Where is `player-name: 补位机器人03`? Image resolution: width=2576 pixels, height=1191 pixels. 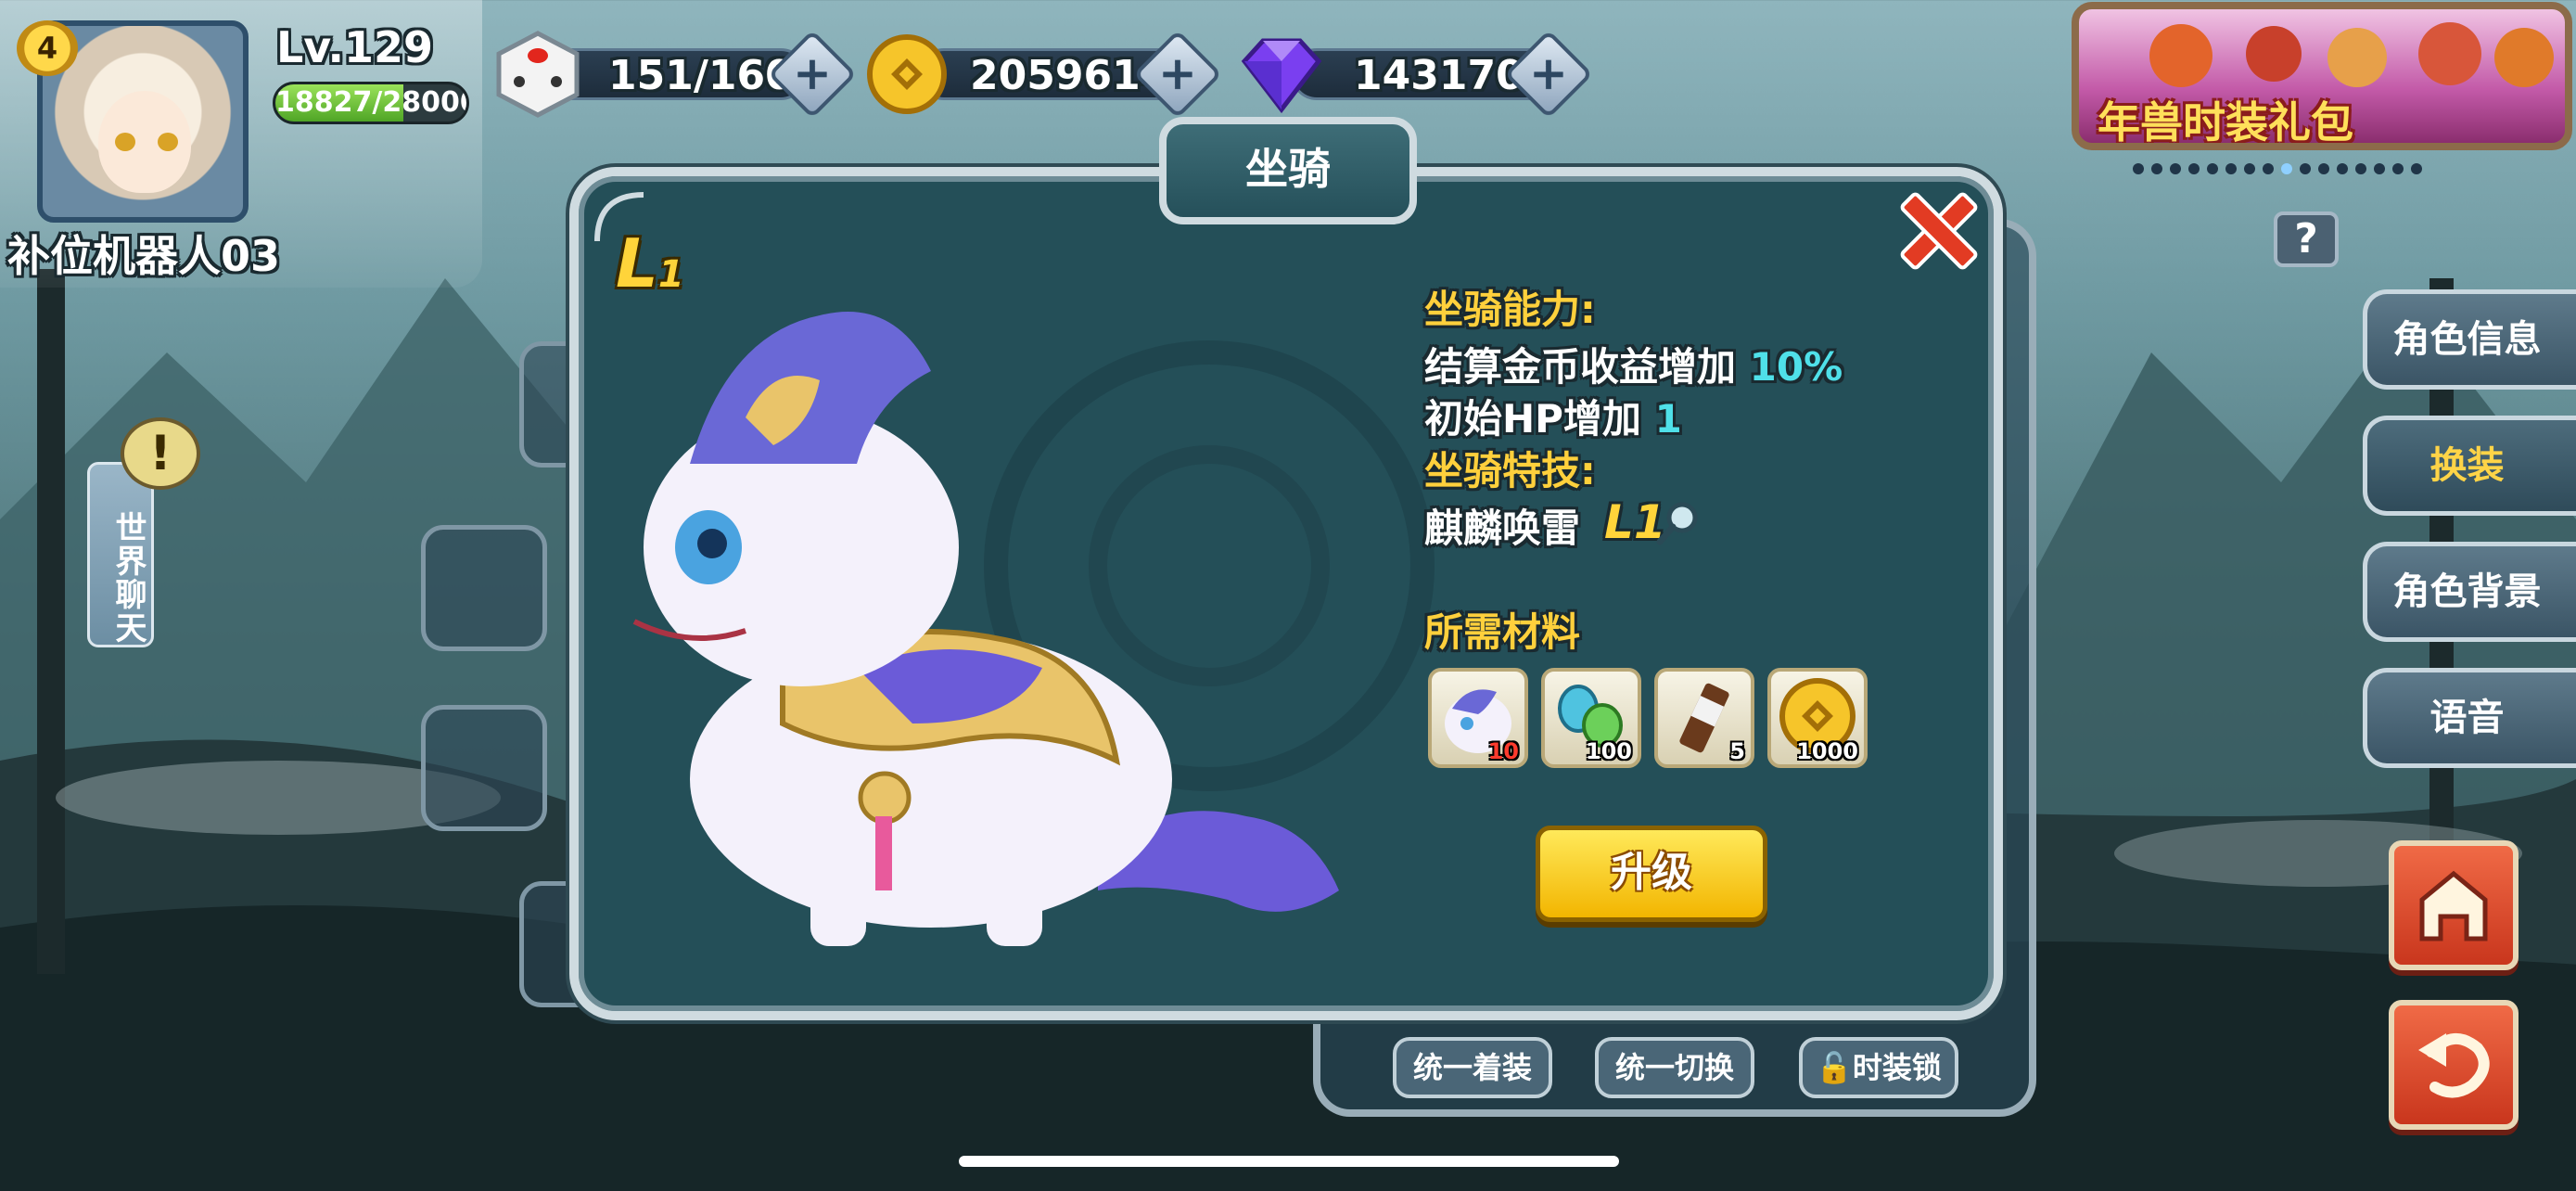
player-name: 补位机器人03 is located at coordinates (144, 256).